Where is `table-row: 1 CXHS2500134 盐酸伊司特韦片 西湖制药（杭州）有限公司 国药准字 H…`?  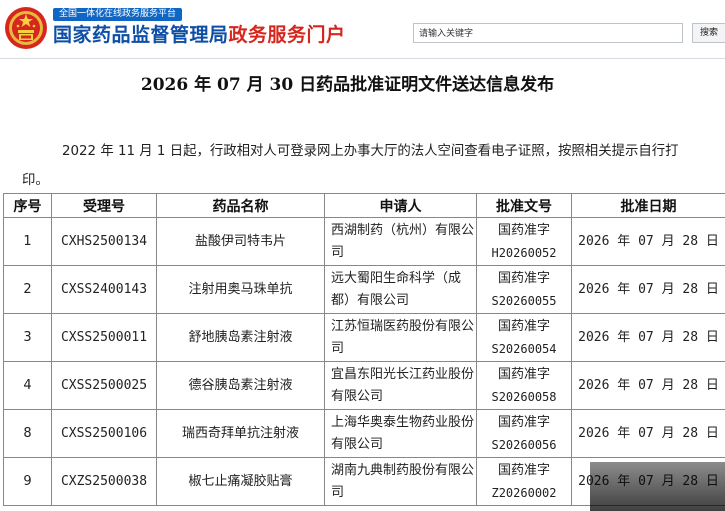
table-row: 1 CXHS2500134 盐酸伊司特韦片 西湖制药（杭州）有限公司 国药准字 H… is located at coordinates (364, 241).